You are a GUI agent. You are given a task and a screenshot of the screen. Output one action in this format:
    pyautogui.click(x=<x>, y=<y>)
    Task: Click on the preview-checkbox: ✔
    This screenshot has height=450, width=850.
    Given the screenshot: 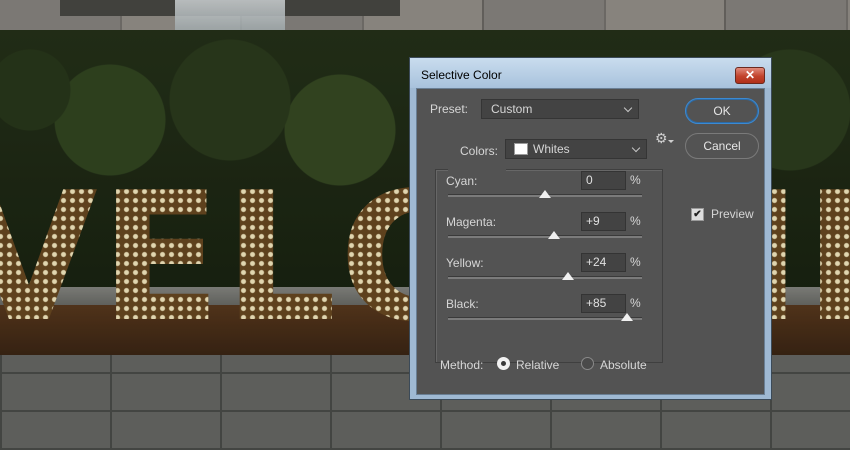 What is the action you would take?
    pyautogui.click(x=697, y=214)
    